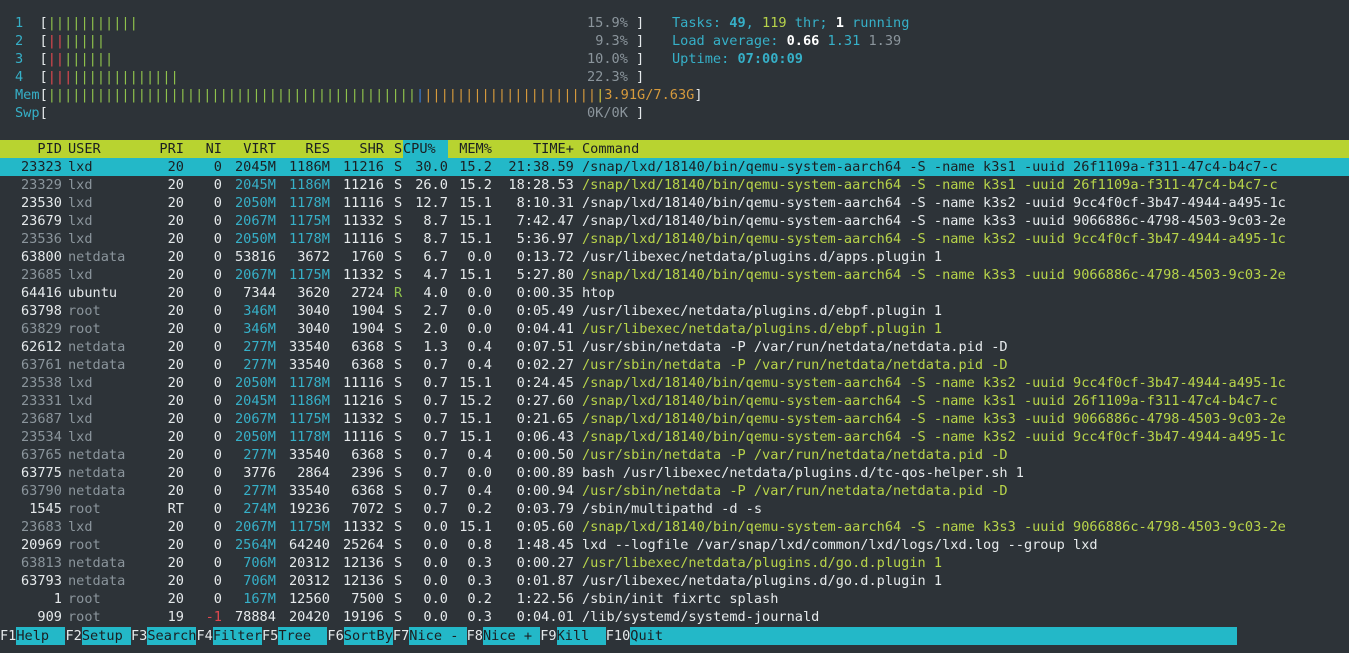 Image resolution: width=1349 pixels, height=653 pixels. What do you see at coordinates (934, 636) in the screenshot?
I see `fkey-label-f10: Quit` at bounding box center [934, 636].